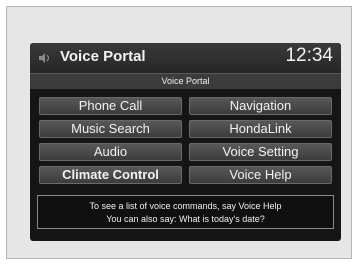 The height and width of the screenshot is (267, 360). I want to click on clock: 12:34, so click(309, 55).